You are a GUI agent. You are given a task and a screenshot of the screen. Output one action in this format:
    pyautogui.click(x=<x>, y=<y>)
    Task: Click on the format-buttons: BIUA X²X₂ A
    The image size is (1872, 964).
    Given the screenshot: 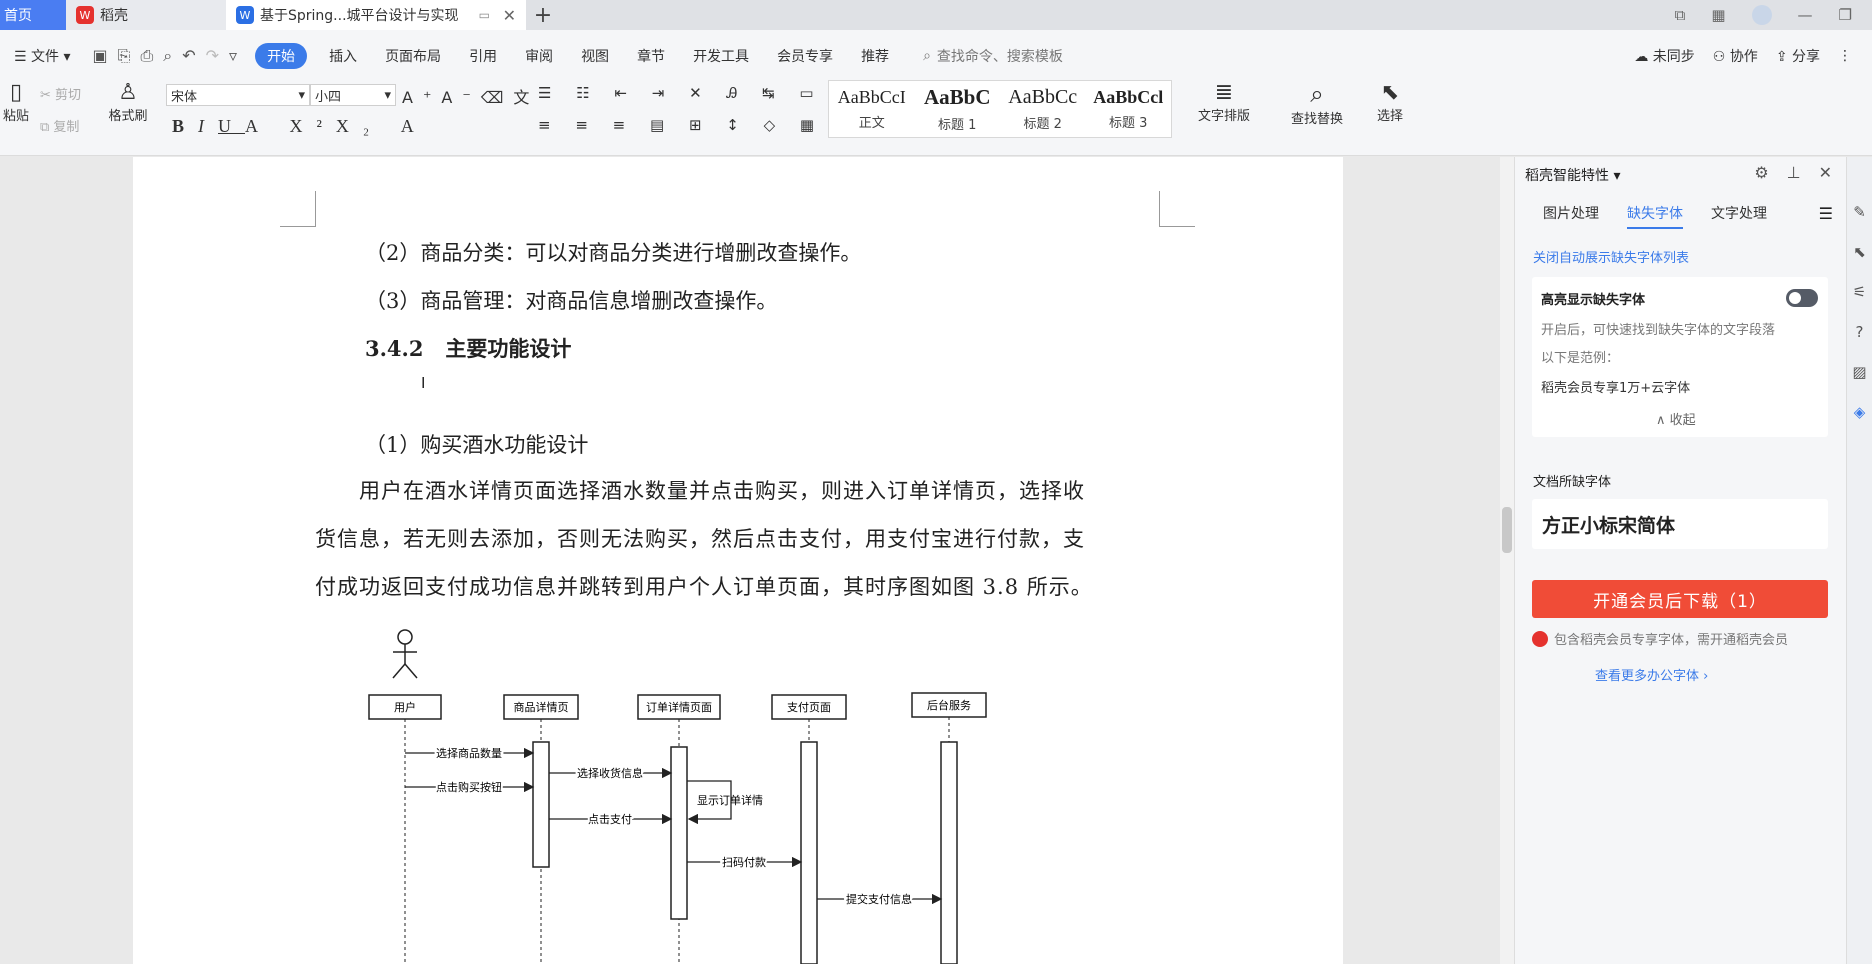 What is the action you would take?
    pyautogui.click(x=300, y=126)
    